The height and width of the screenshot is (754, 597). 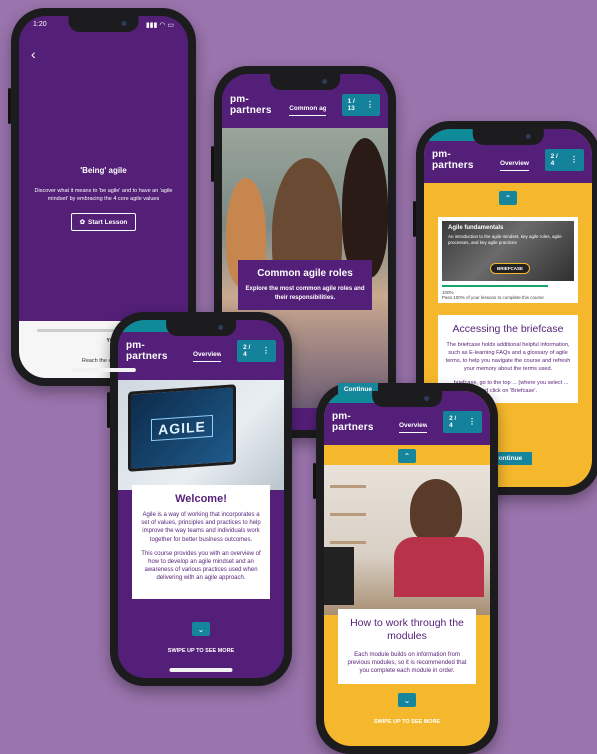 I want to click on back-chevron-icon: ‹, so click(x=33, y=54).